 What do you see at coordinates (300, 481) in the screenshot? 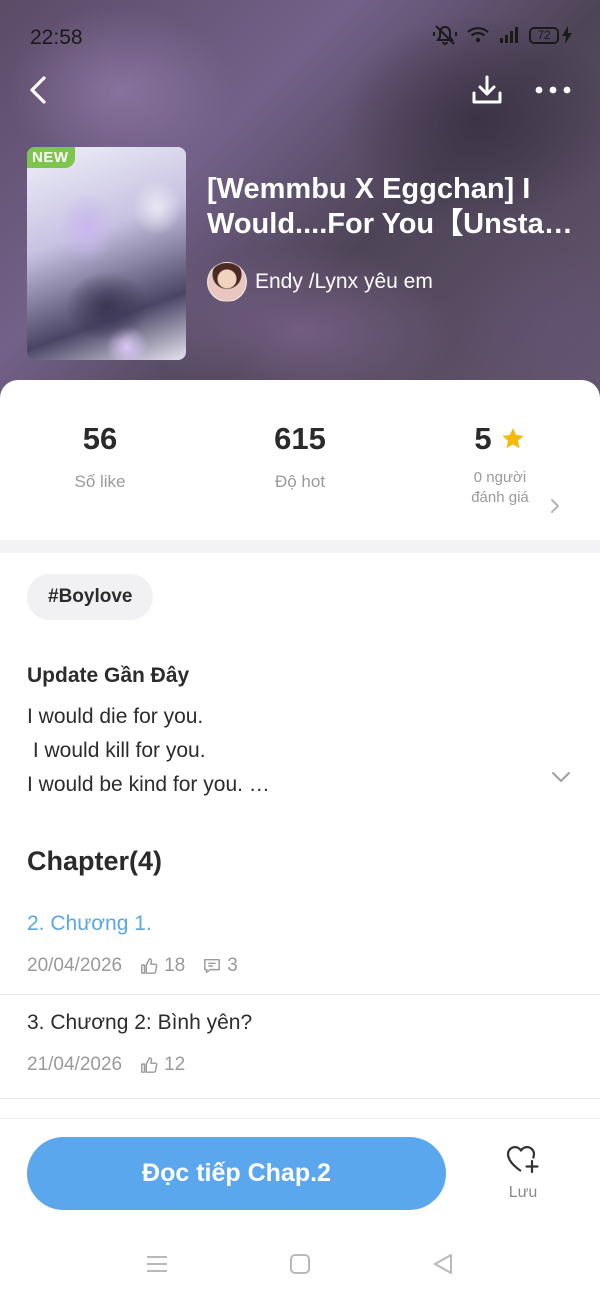
I see `hot-label: Độ hot` at bounding box center [300, 481].